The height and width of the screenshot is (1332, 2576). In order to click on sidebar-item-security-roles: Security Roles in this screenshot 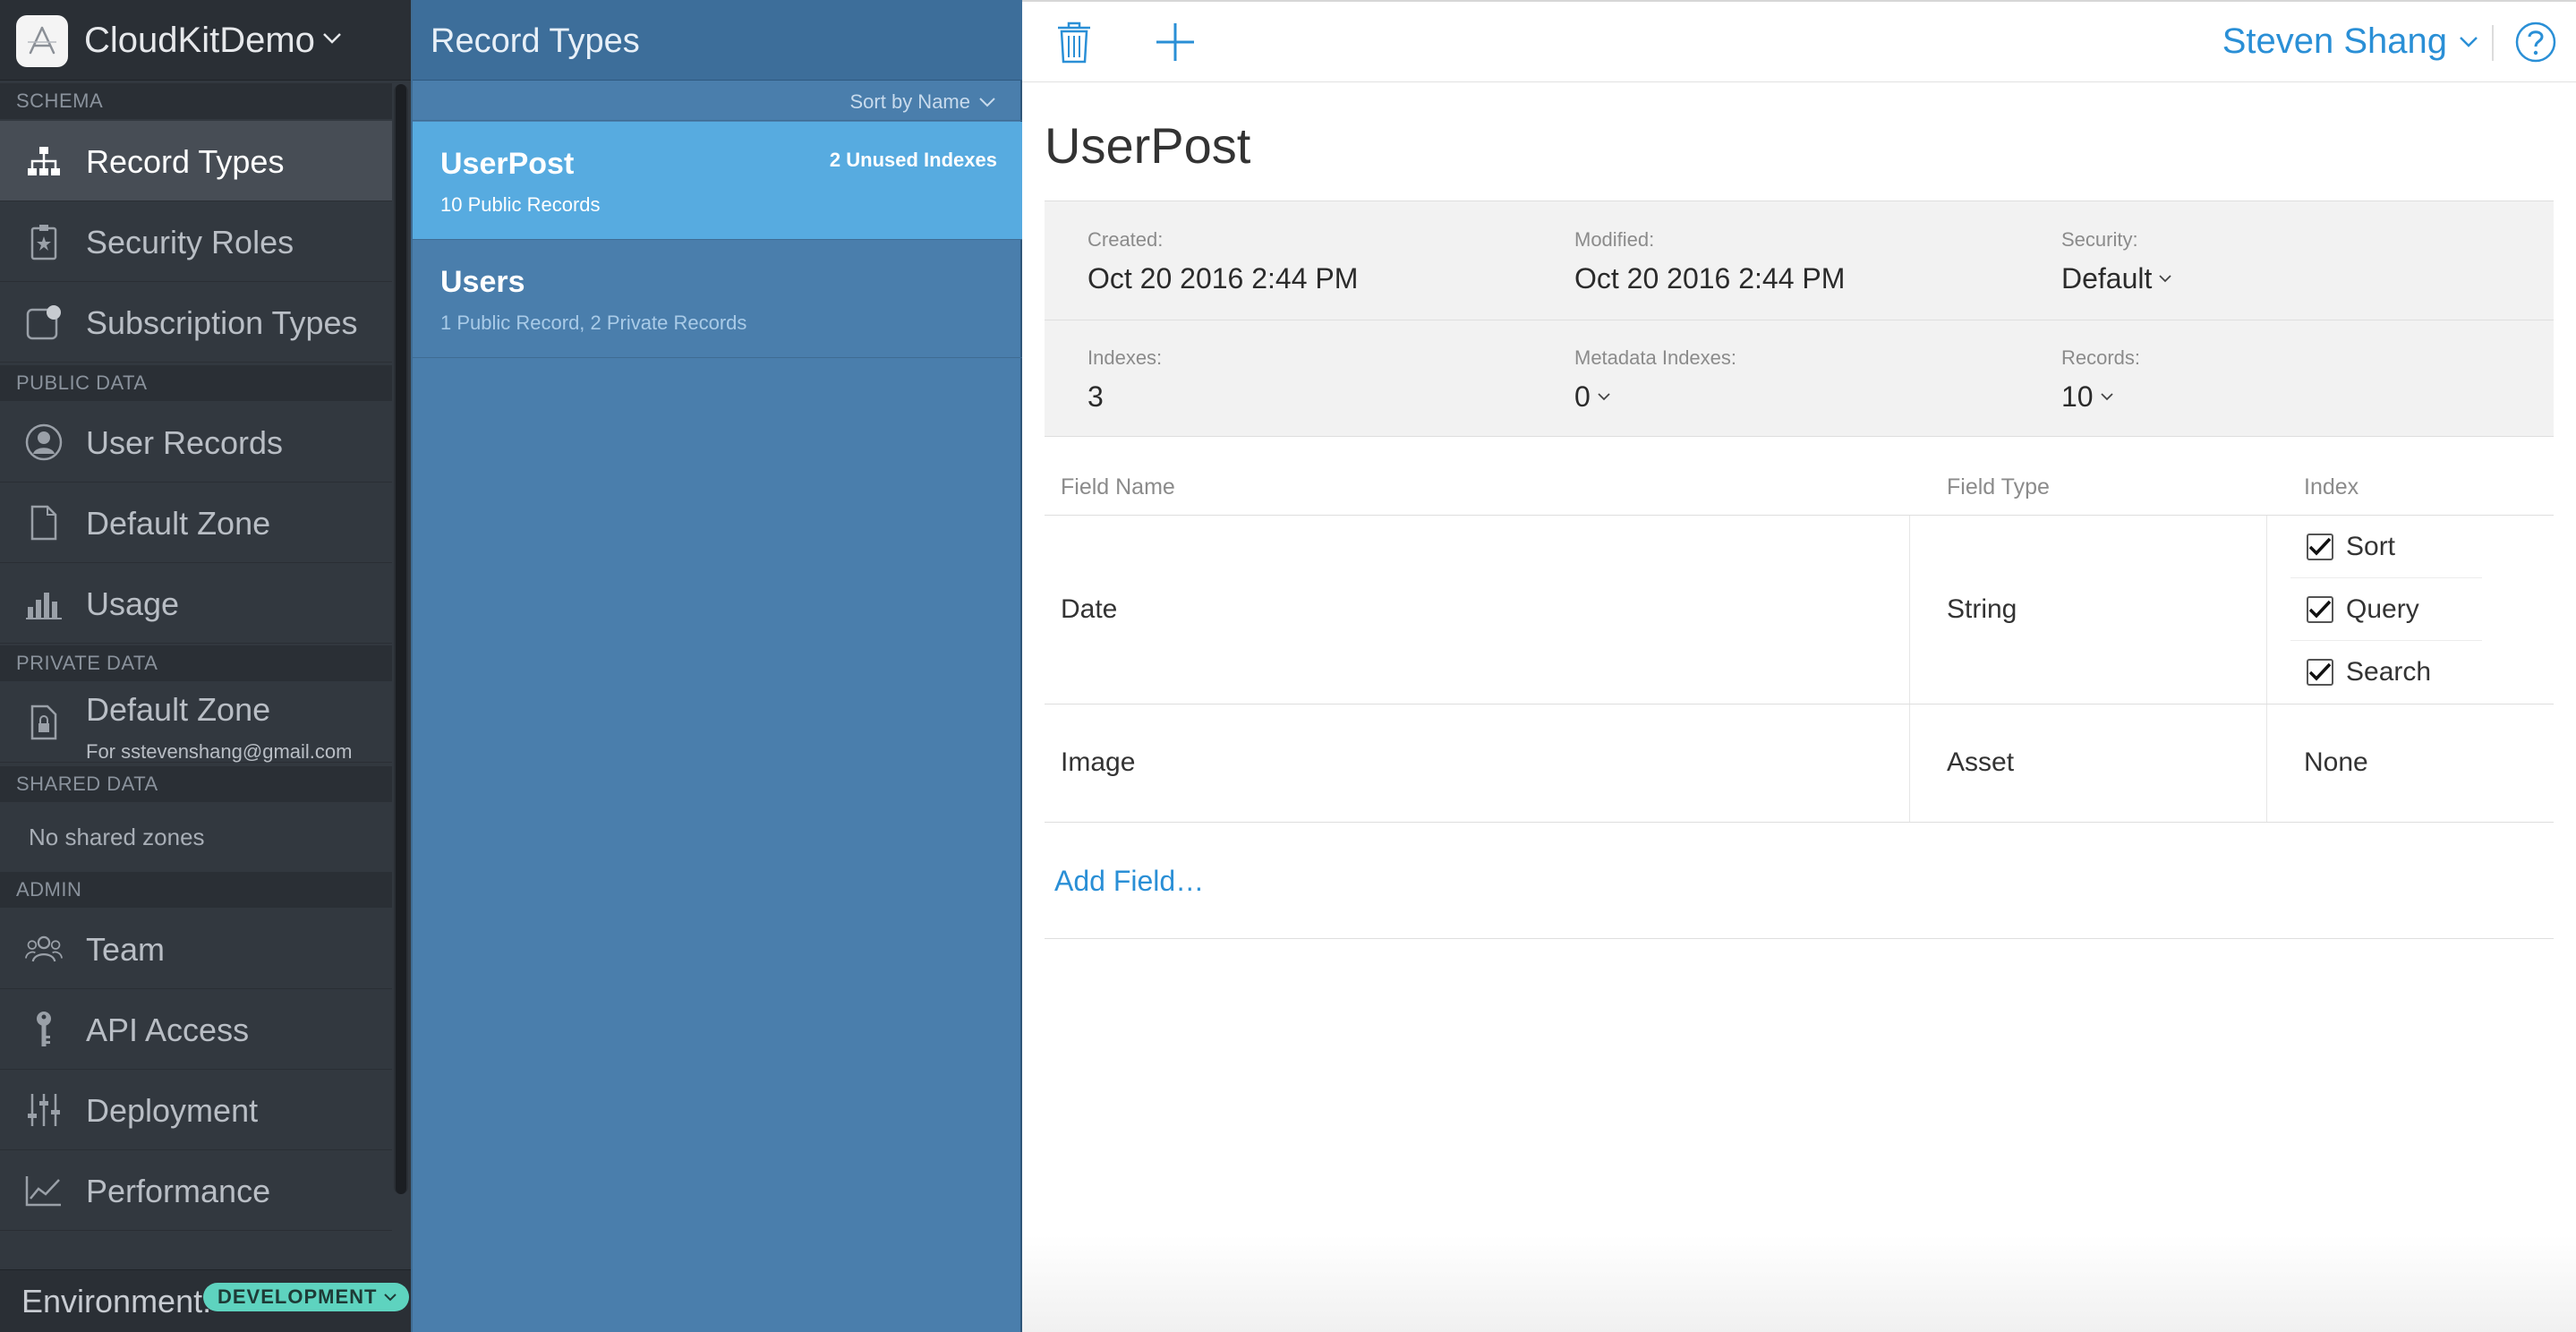, I will do `click(196, 241)`.